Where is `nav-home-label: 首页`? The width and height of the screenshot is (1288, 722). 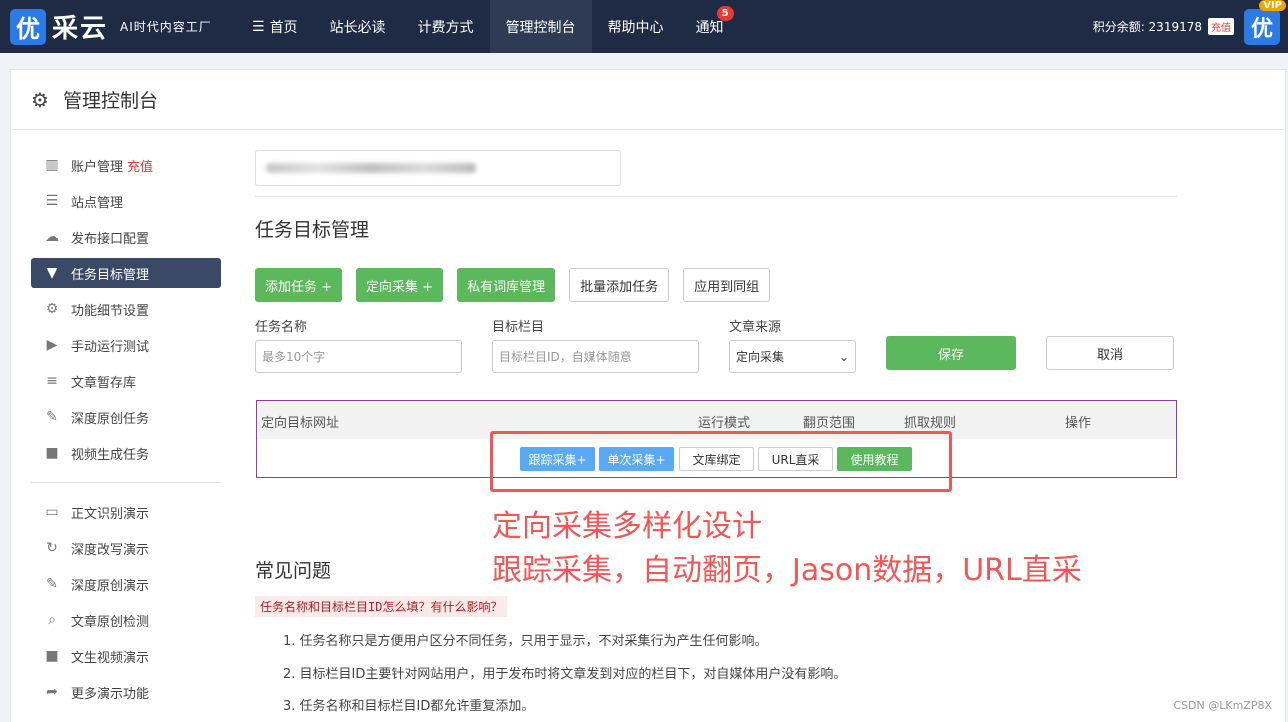
nav-home-label: 首页 is located at coordinates (283, 27).